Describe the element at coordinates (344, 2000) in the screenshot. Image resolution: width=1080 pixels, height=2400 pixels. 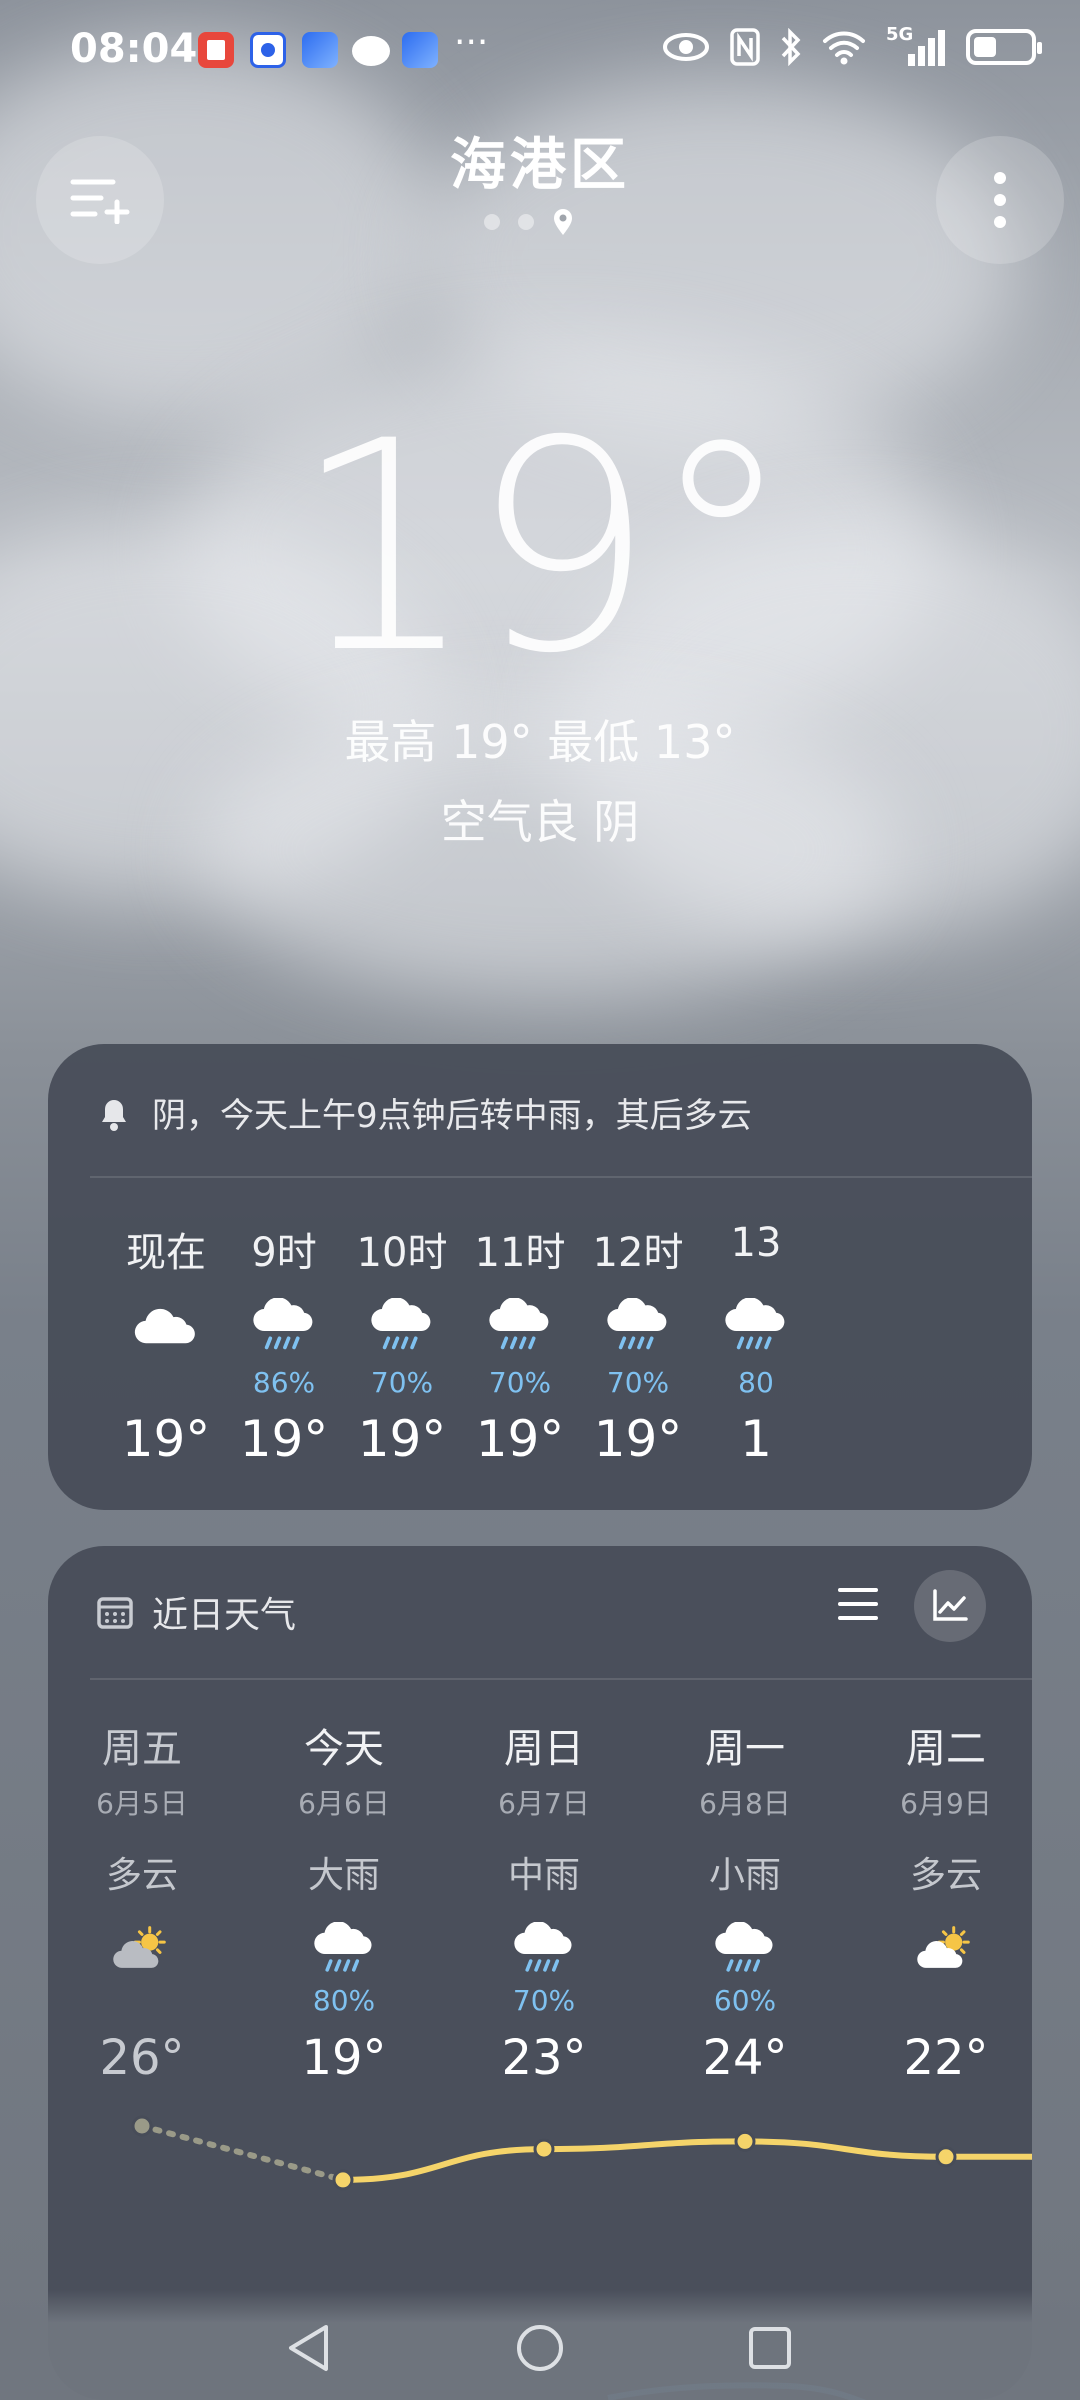
I see `daily-precip: 80%` at that location.